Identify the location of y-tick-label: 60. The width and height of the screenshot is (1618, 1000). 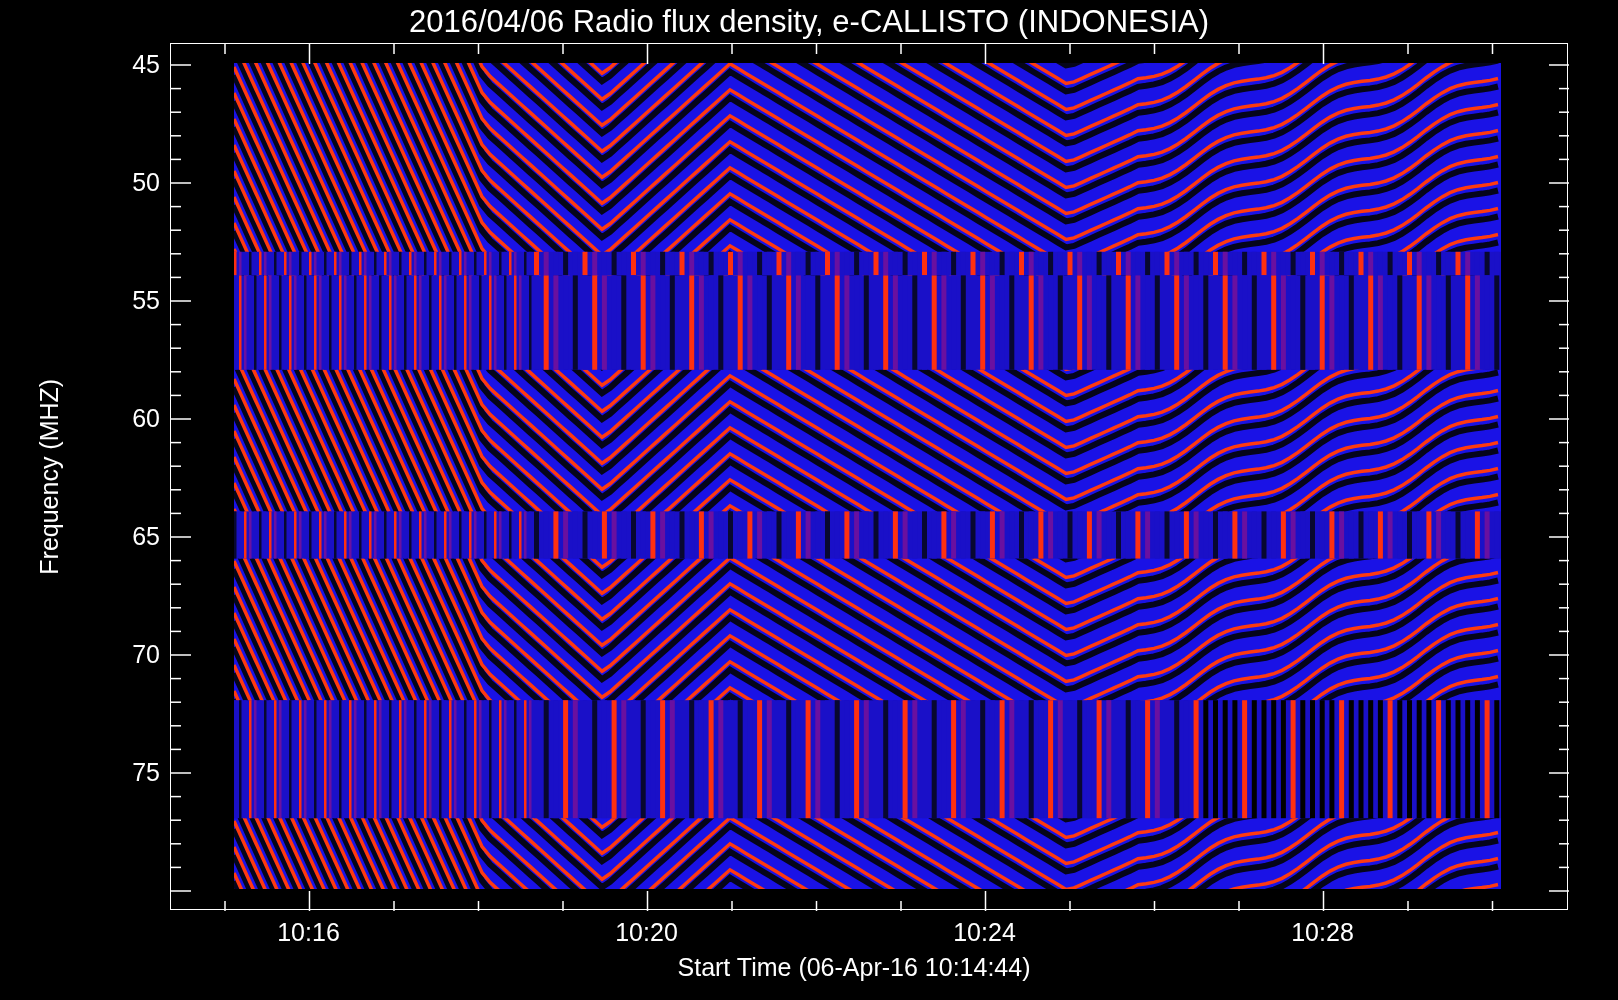
(146, 418).